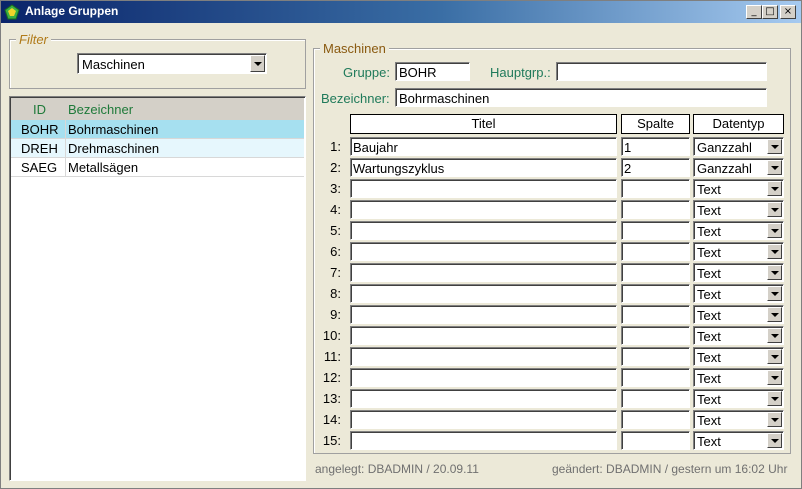  Describe the element at coordinates (335, 209) in the screenshot. I see `row-number: 4:` at that location.